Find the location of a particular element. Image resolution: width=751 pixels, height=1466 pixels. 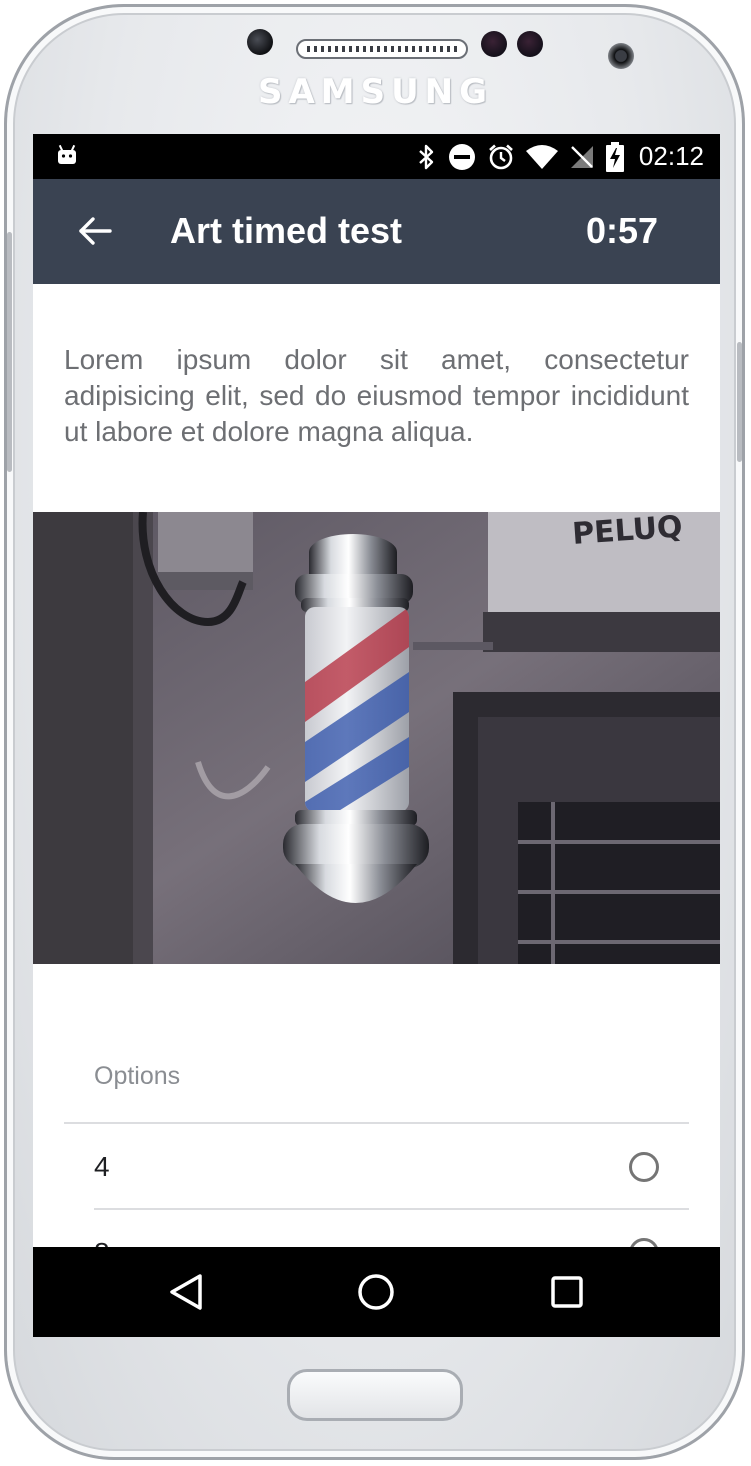

battery-charging-icon is located at coordinates (614, 156).